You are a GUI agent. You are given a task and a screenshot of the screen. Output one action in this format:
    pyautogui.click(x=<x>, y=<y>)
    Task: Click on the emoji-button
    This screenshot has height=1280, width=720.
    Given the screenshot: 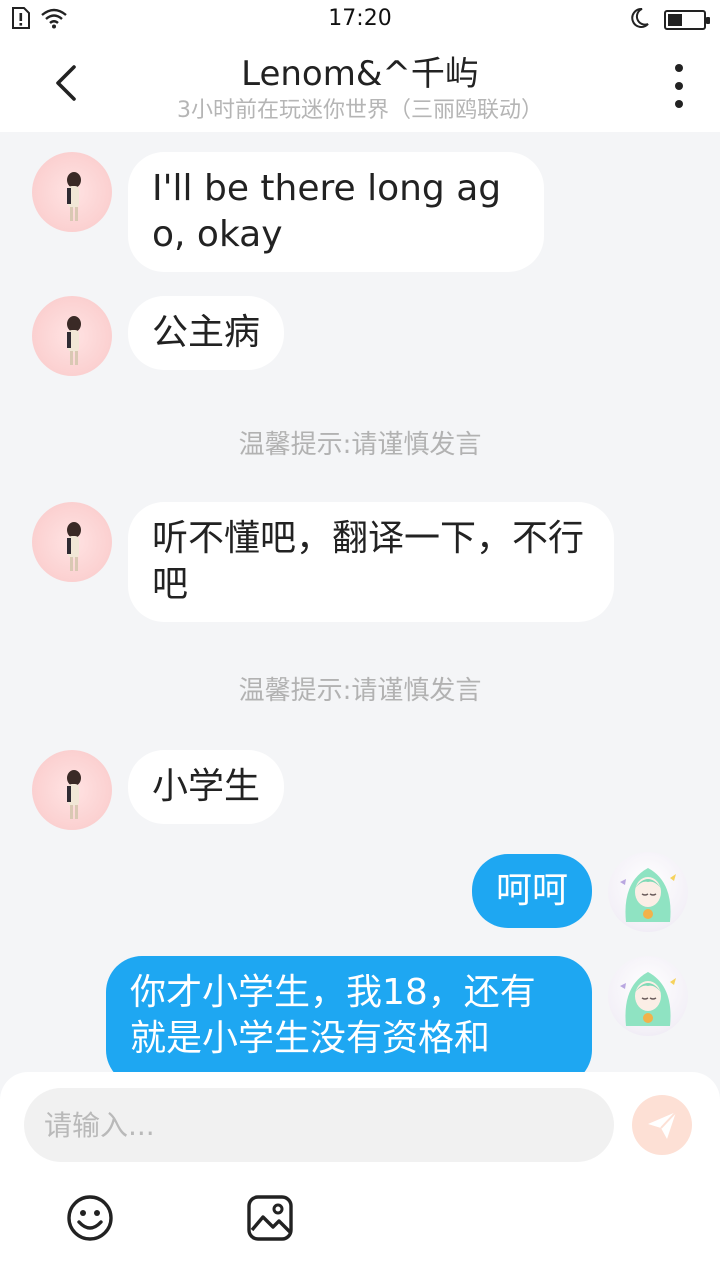 What is the action you would take?
    pyautogui.click(x=90, y=1218)
    